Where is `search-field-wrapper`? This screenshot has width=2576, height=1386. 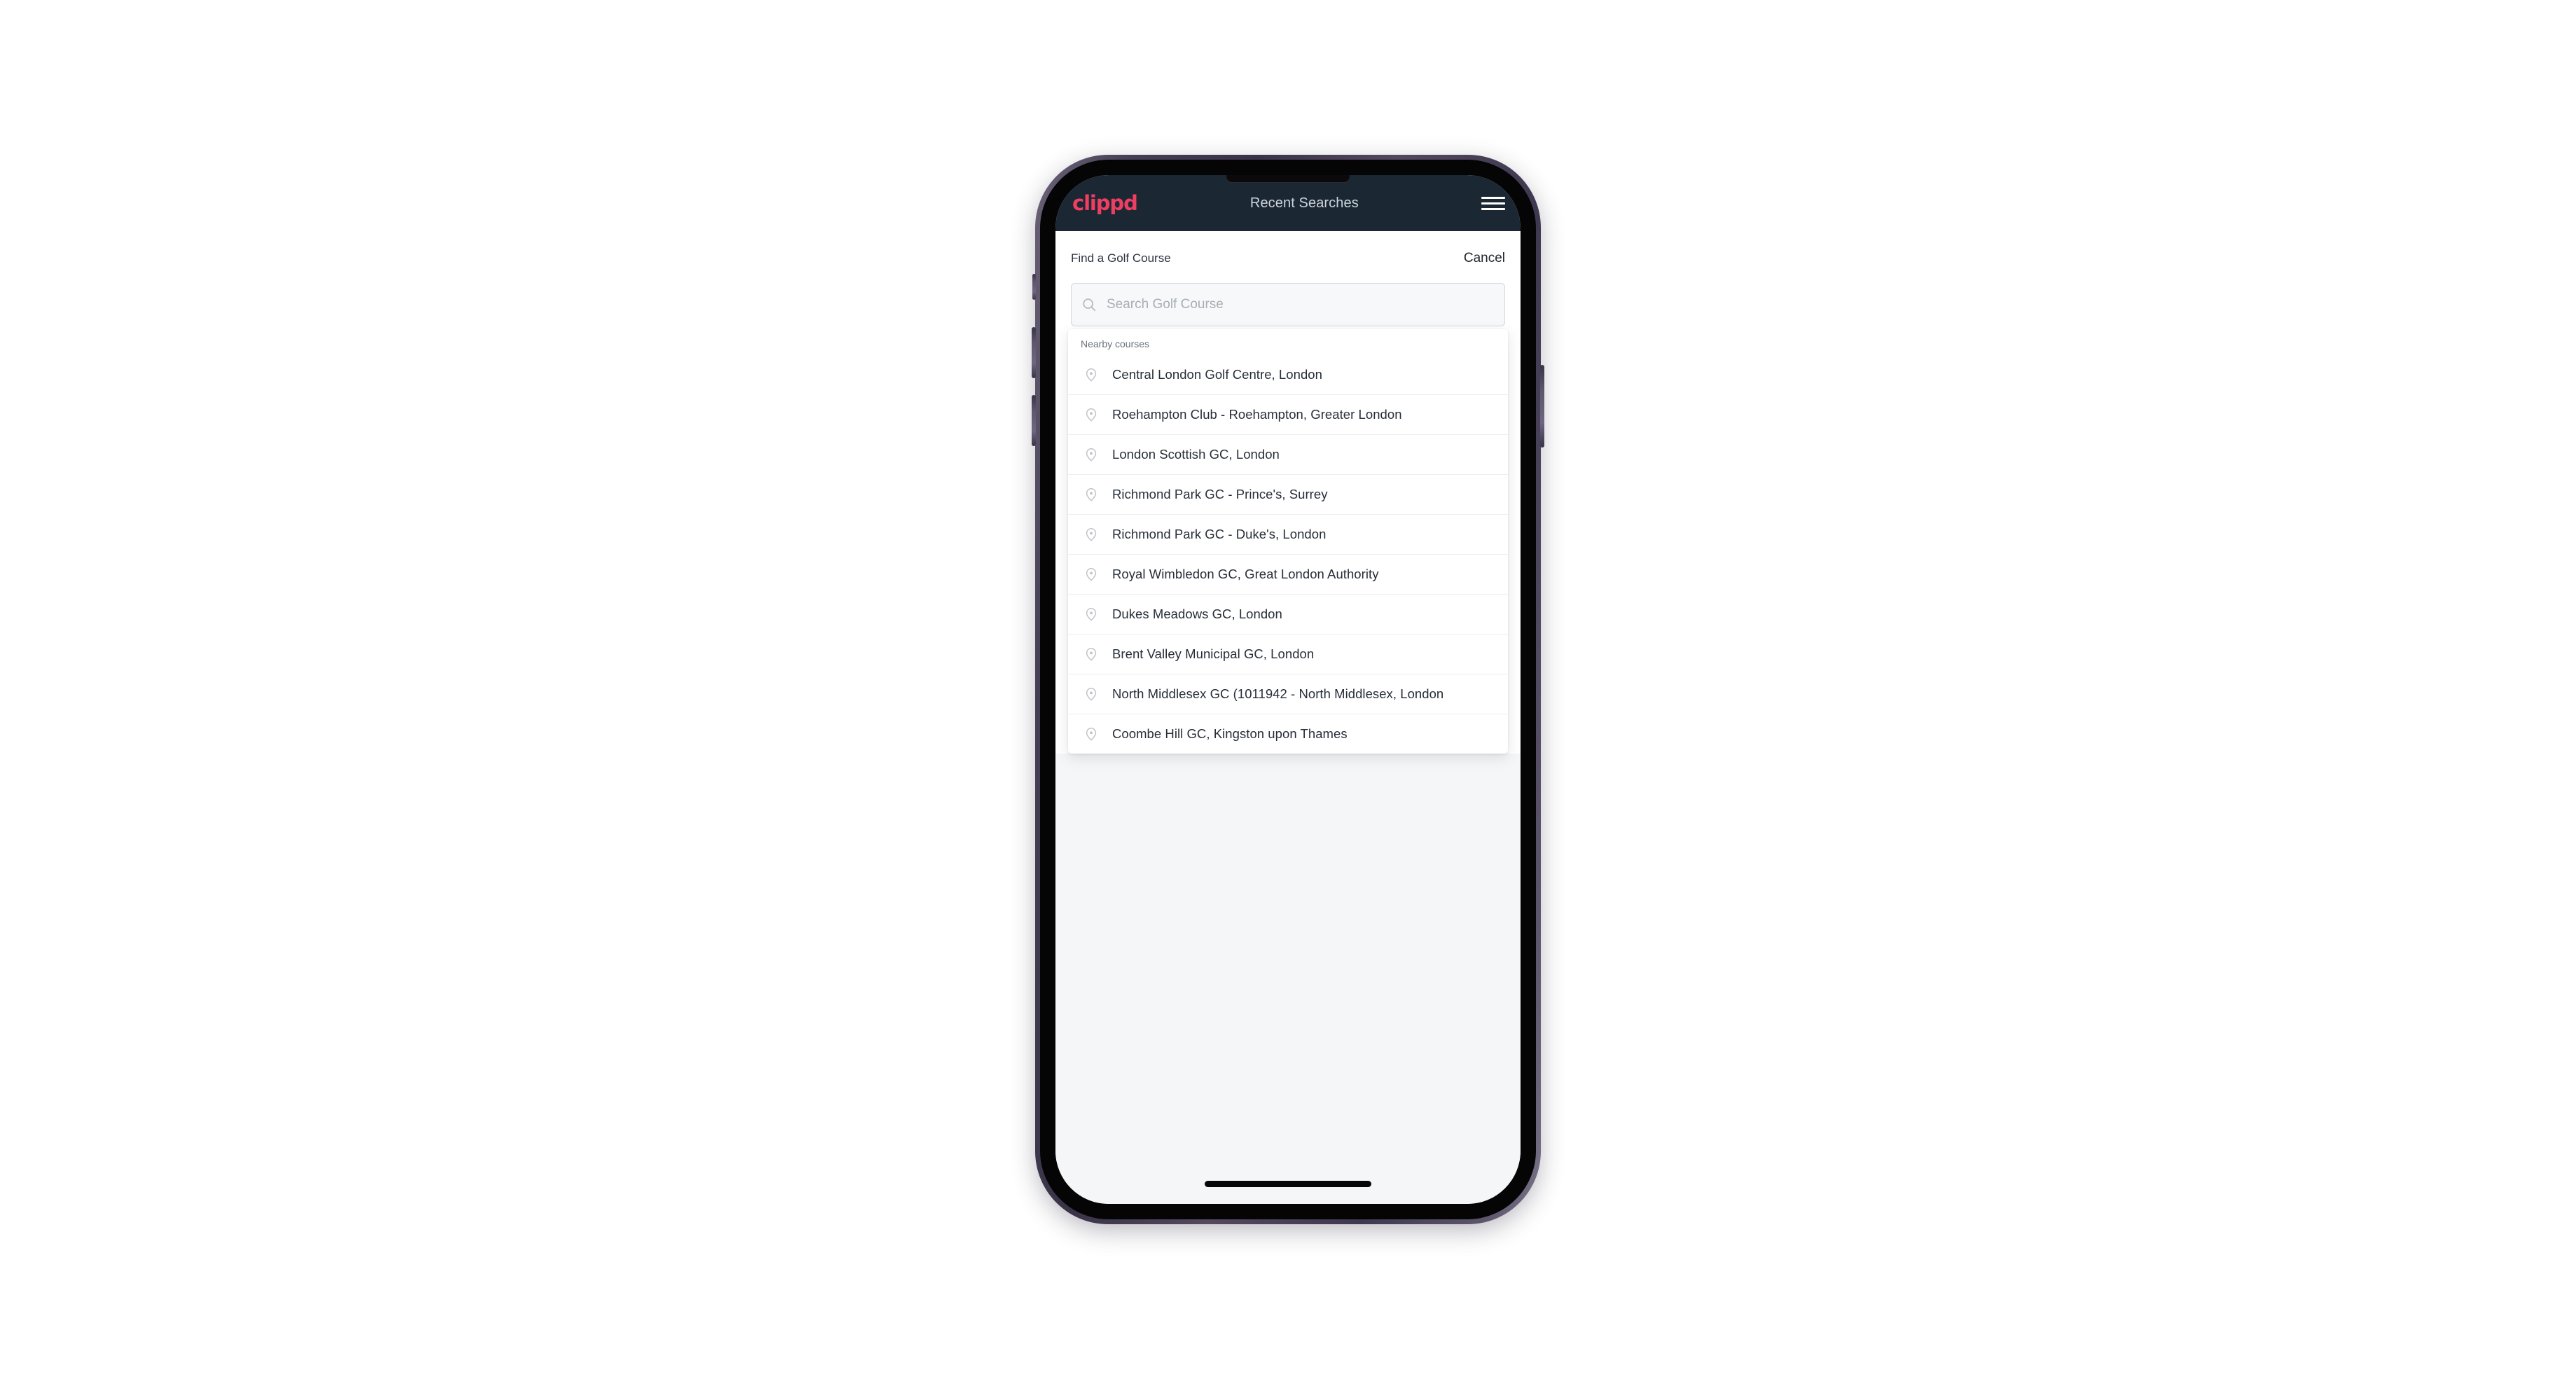
search-field-wrapper is located at coordinates (1288, 305).